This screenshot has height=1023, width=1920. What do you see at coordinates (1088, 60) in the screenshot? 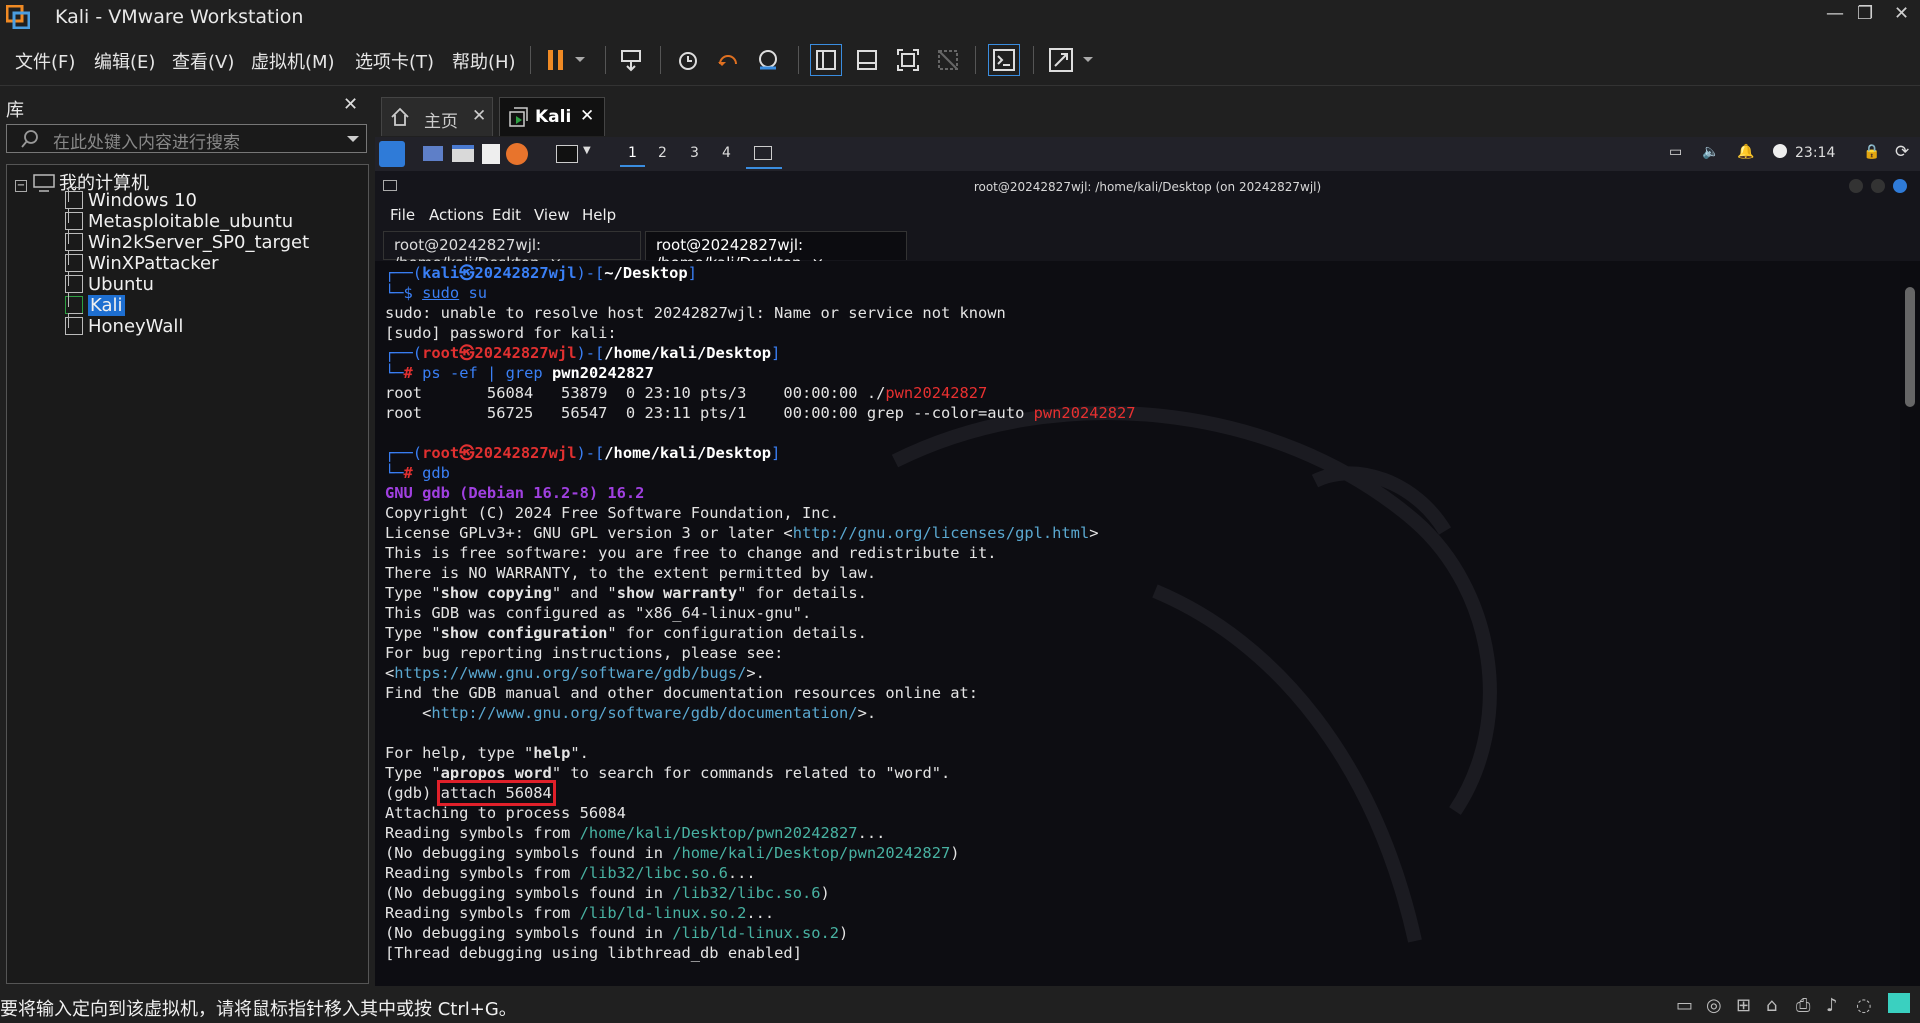
I see `stretch-dropdown-icon` at bounding box center [1088, 60].